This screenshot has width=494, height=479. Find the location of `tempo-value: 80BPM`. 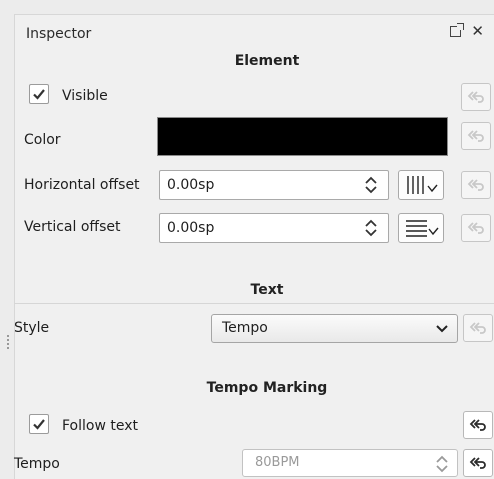

tempo-value: 80BPM is located at coordinates (277, 462).